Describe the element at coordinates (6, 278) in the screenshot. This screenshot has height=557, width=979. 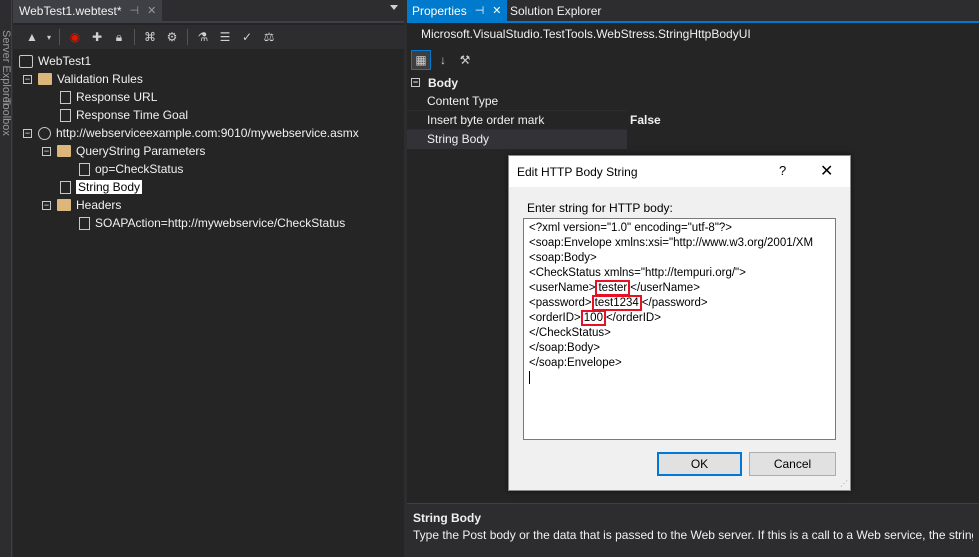
I see `side-tool-strip: Server Explorer Toolbox` at that location.